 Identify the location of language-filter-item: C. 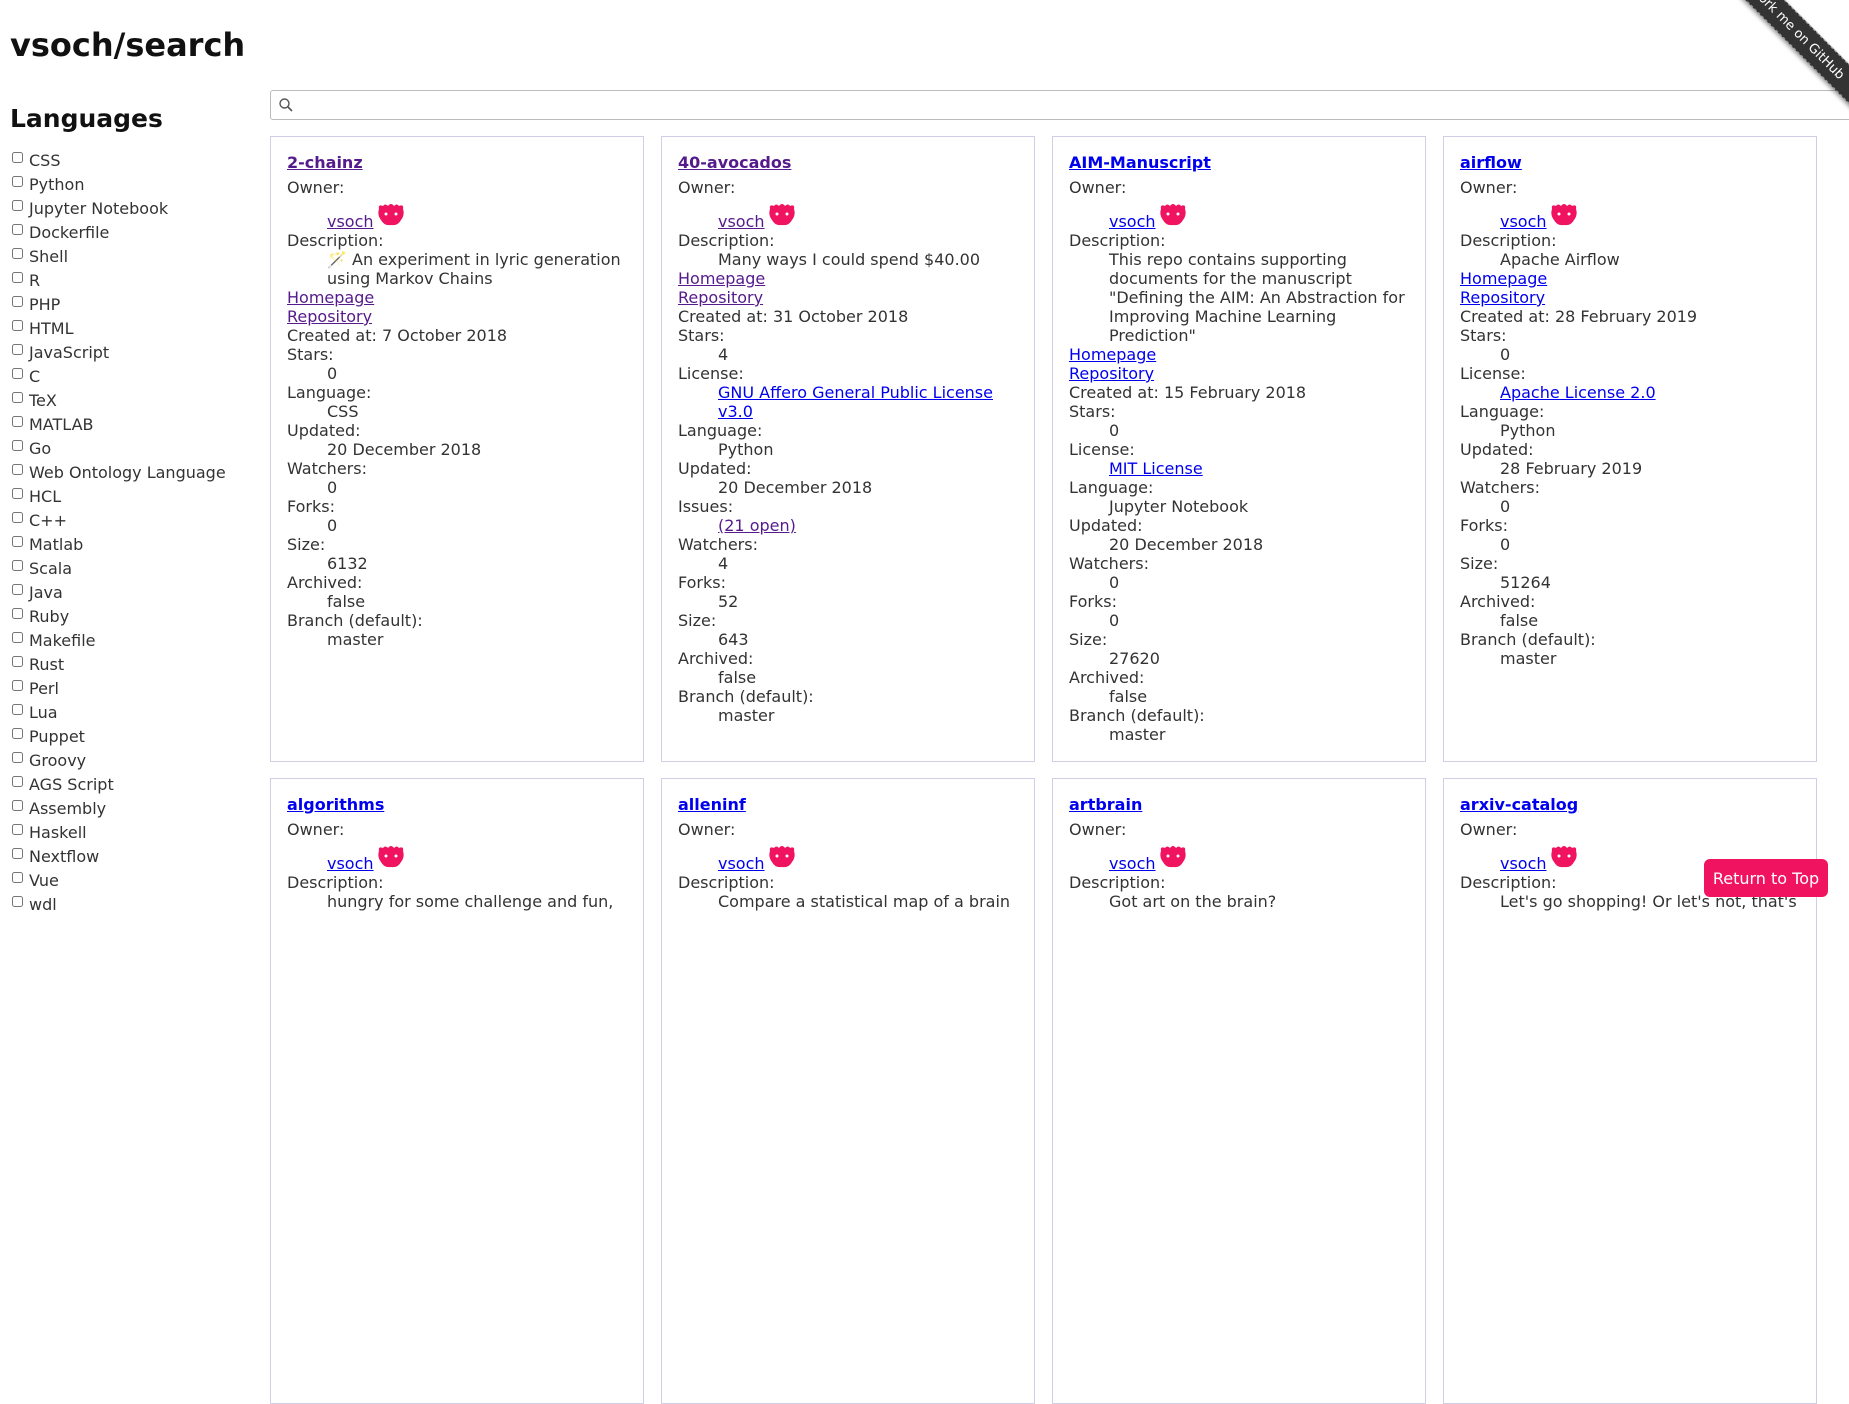
(130, 376).